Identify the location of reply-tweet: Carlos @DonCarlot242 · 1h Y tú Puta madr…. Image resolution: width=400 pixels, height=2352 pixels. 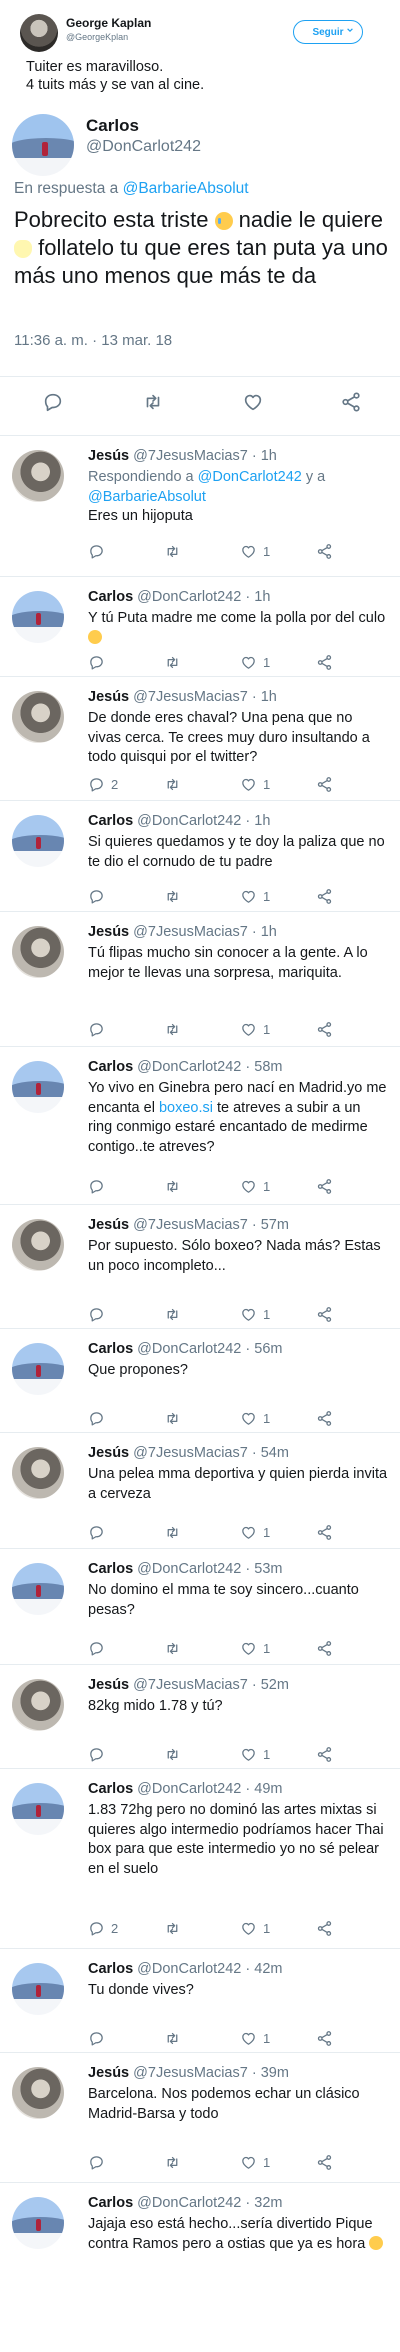
(200, 627).